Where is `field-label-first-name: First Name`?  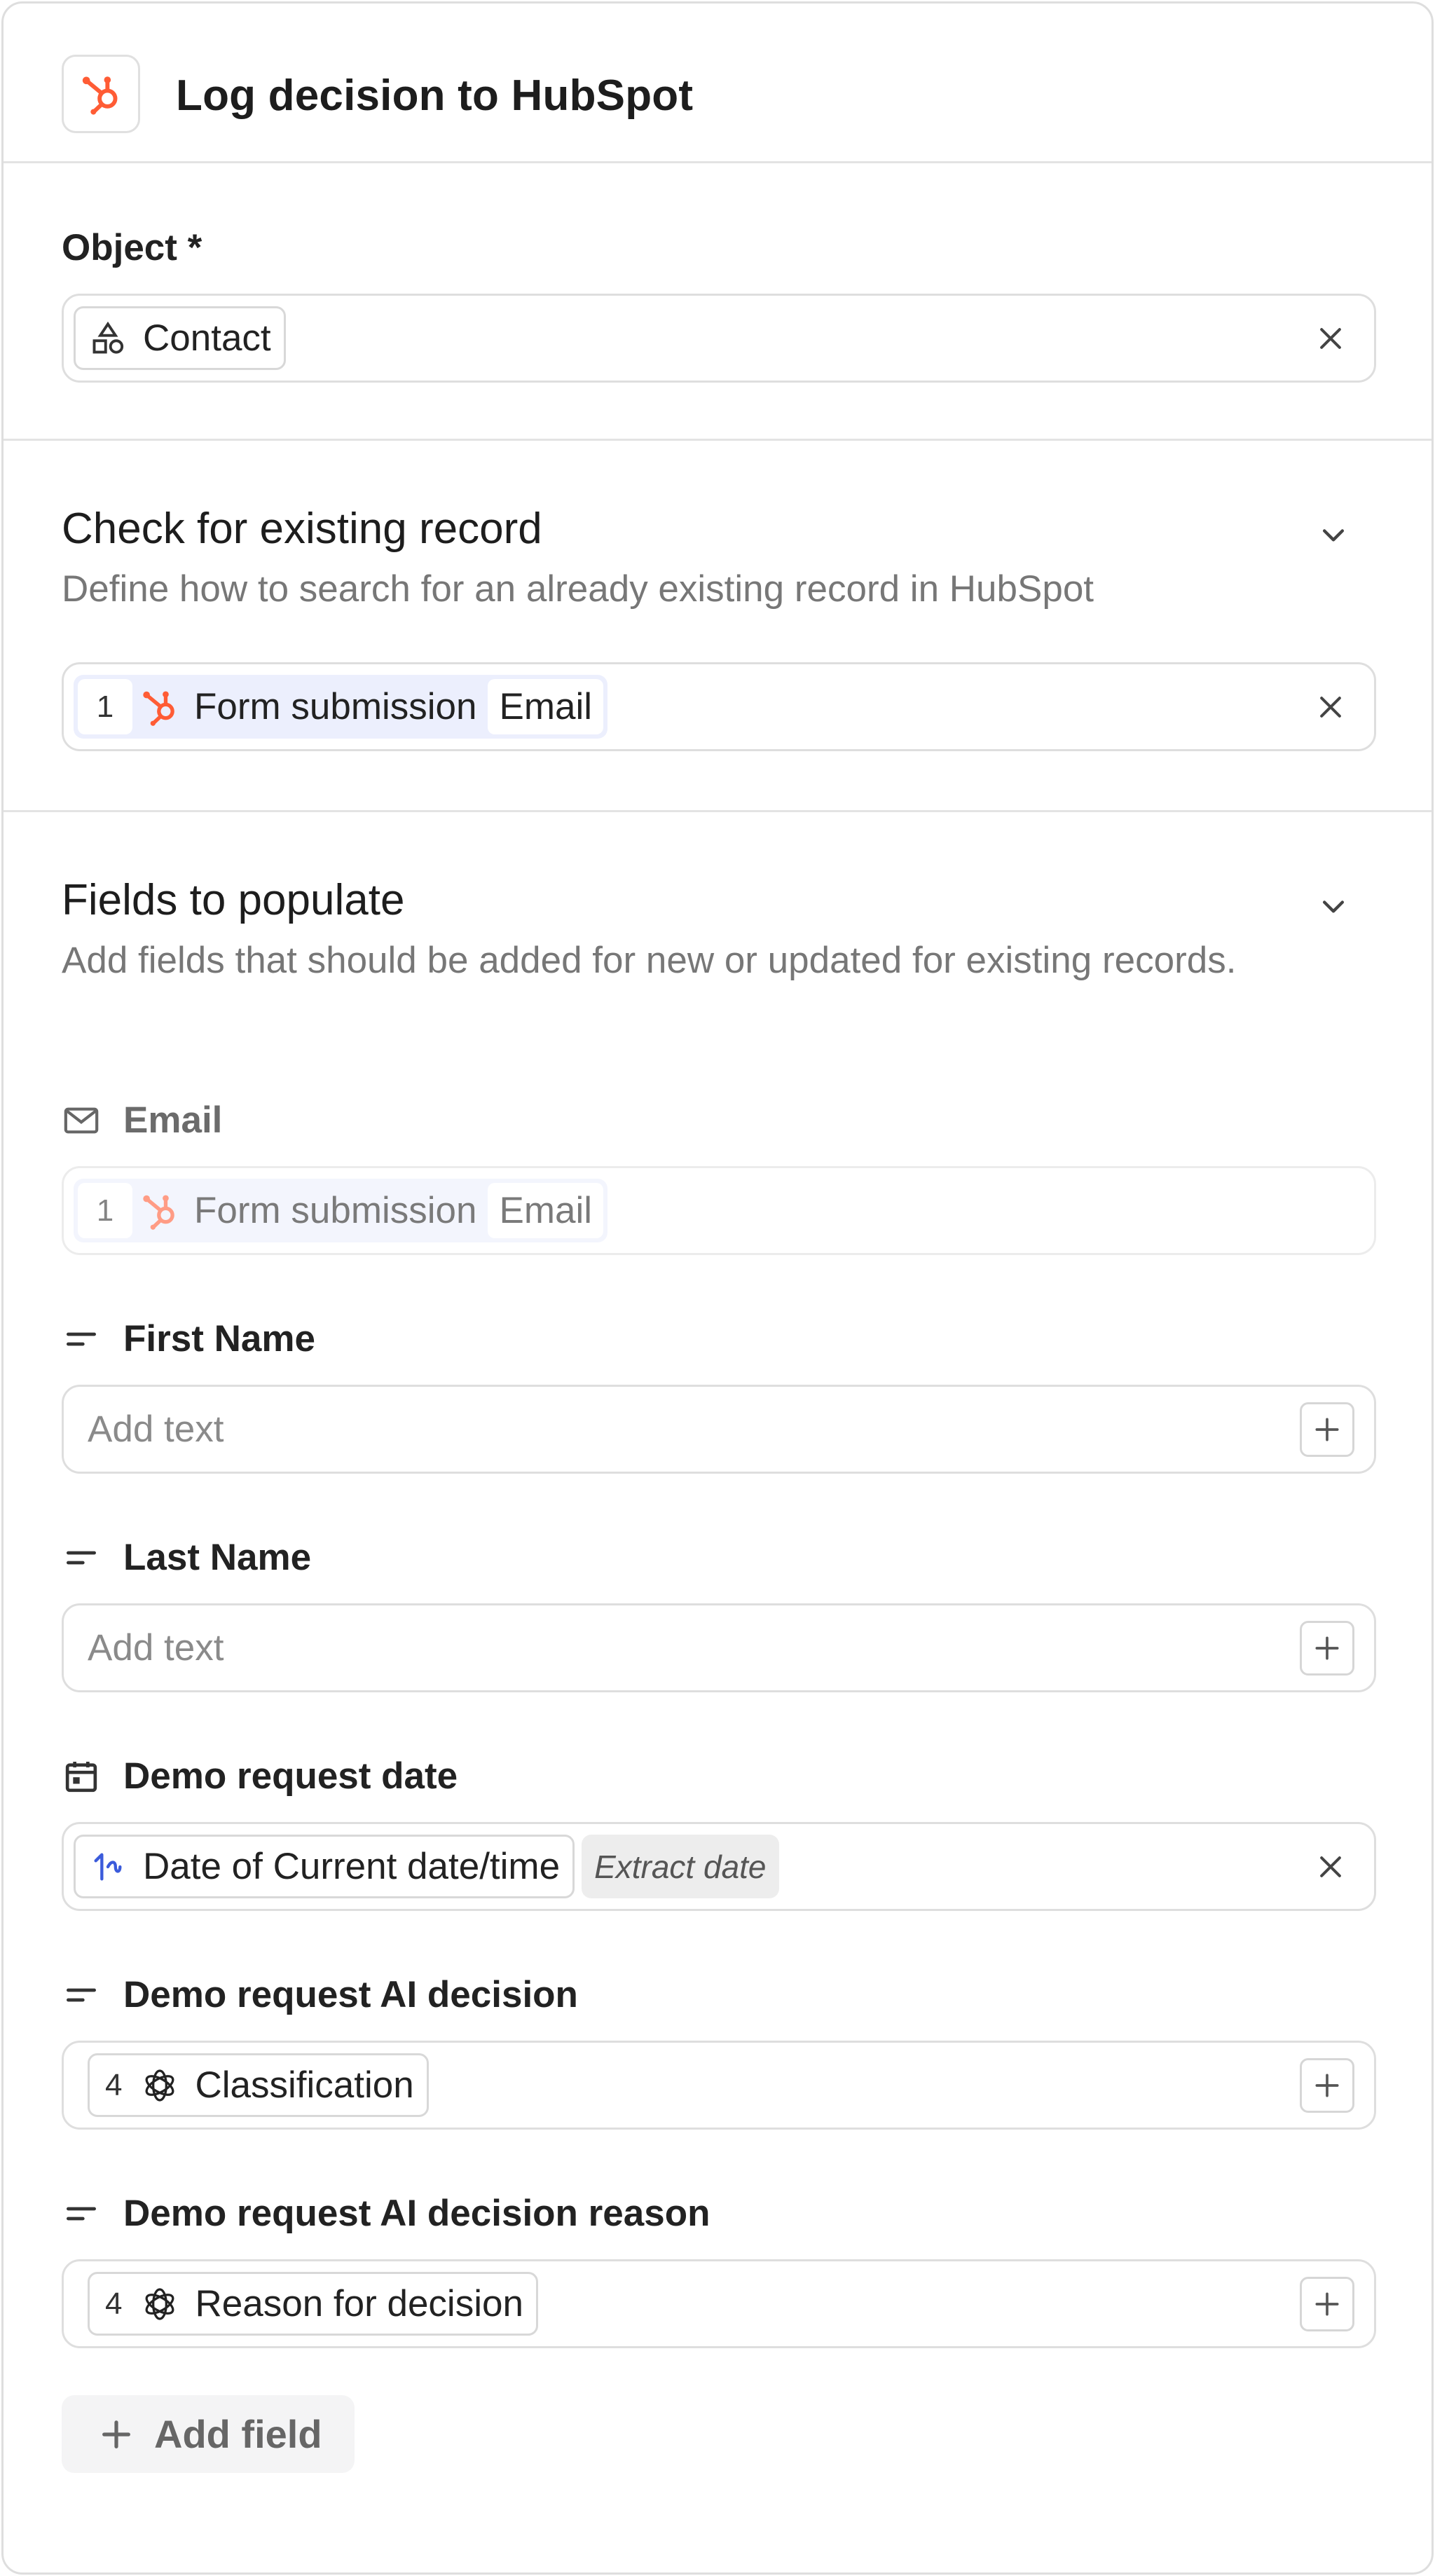 field-label-first-name: First Name is located at coordinates (188, 1338).